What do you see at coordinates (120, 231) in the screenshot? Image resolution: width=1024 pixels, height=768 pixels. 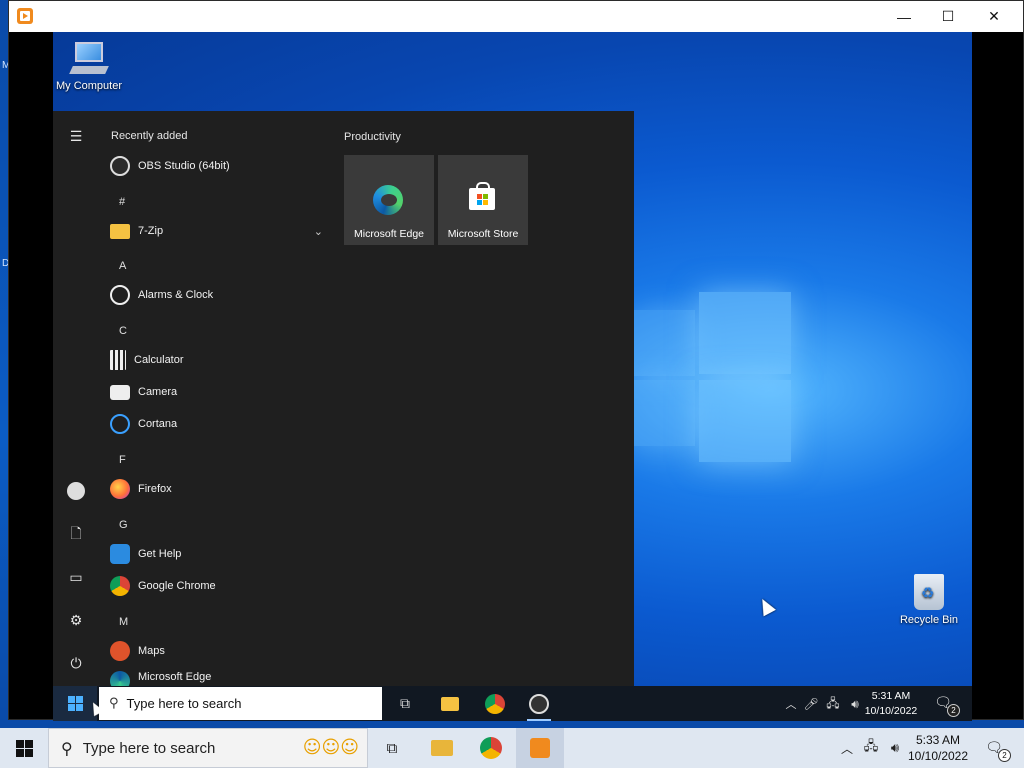 I see `folder-icon` at bounding box center [120, 231].